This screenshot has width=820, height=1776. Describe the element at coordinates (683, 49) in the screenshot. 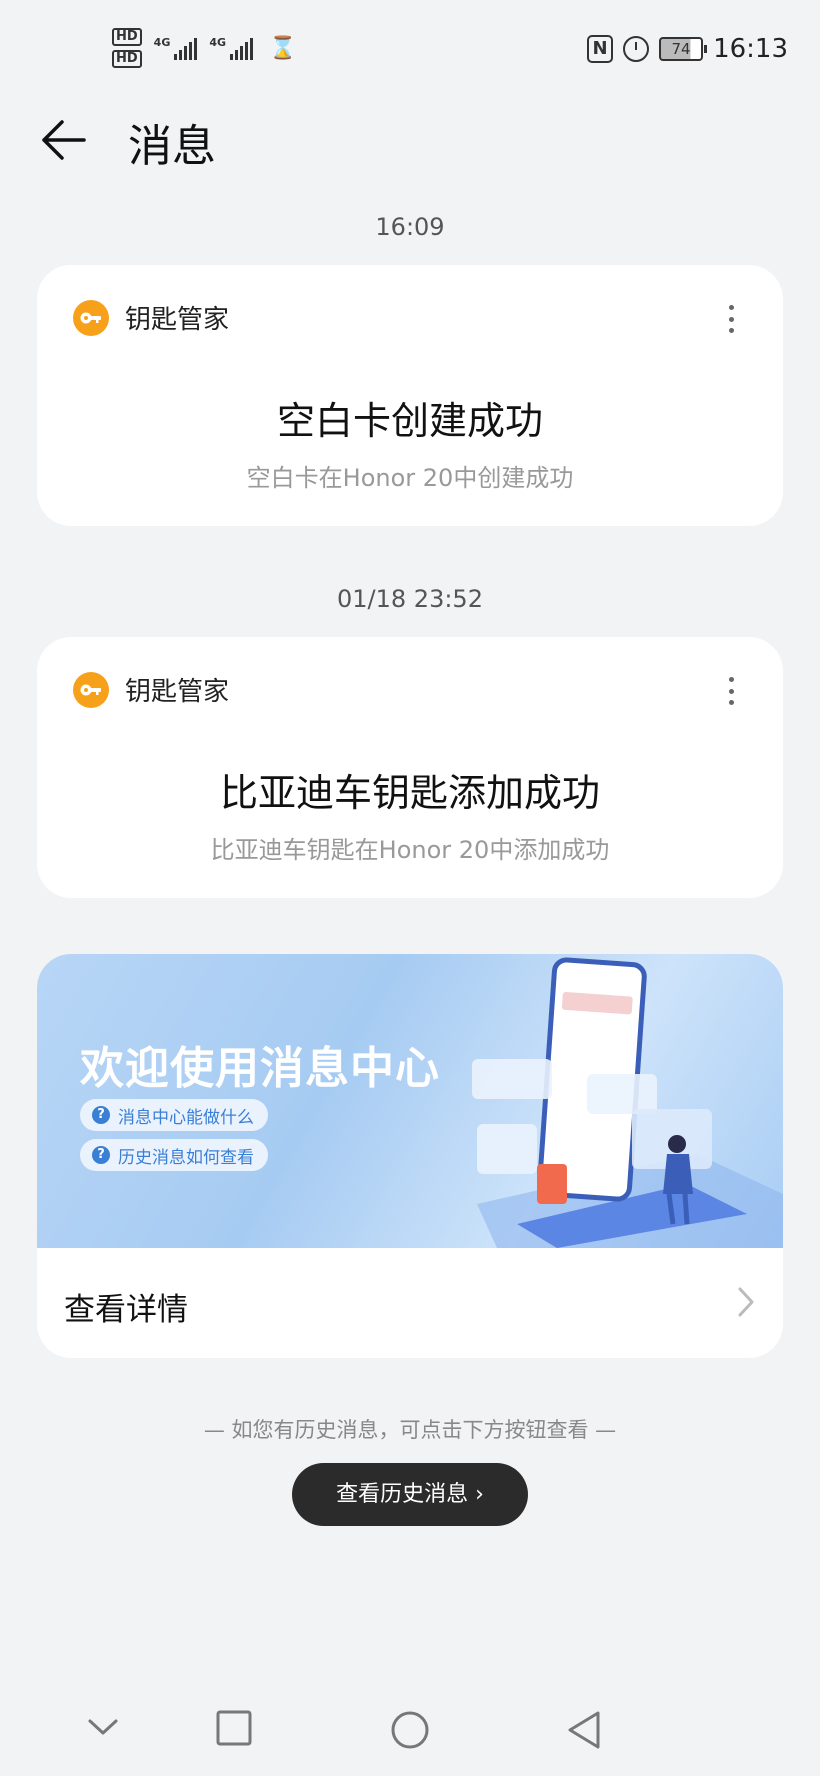

I see `battery-icon: 74` at that location.